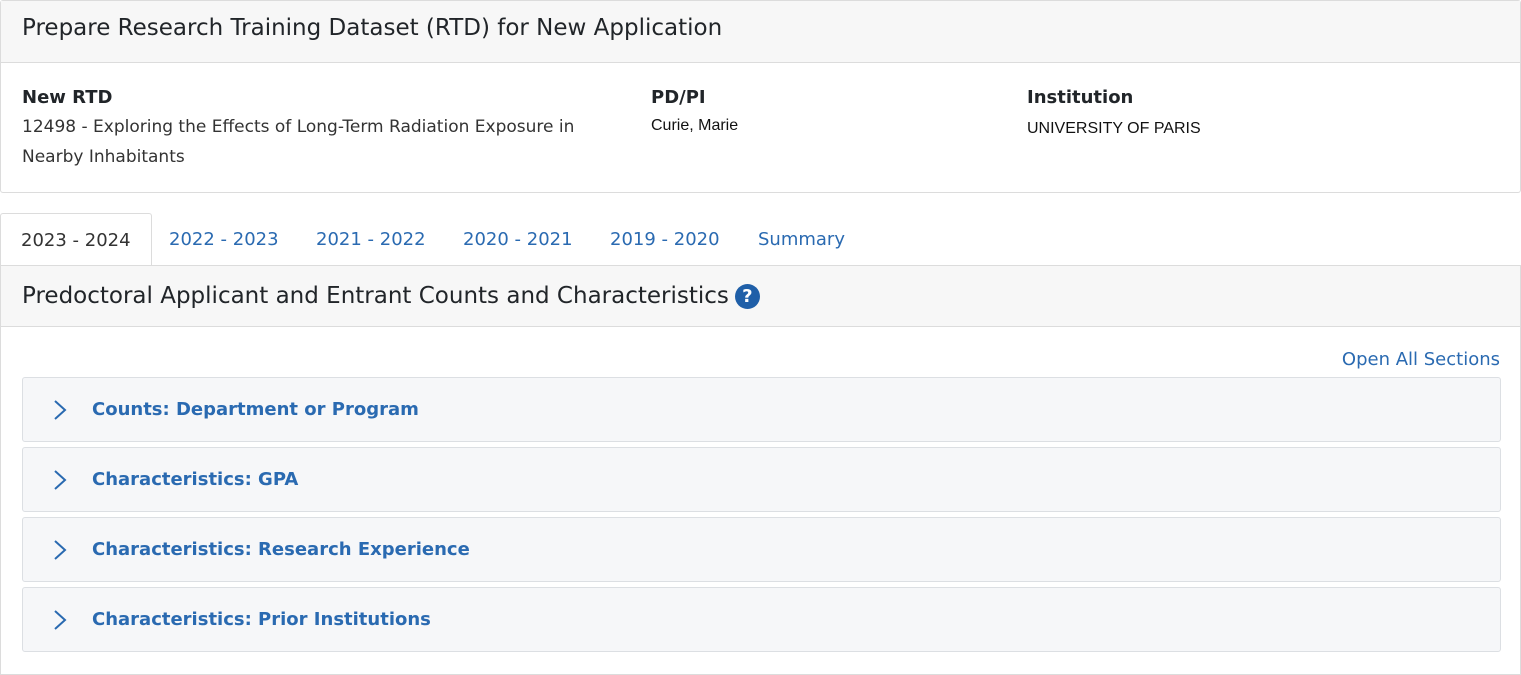 Image resolution: width=1521 pixels, height=675 pixels. Describe the element at coordinates (224, 239) in the screenshot. I see `tab-2022-2023: 2022 - 2023` at that location.